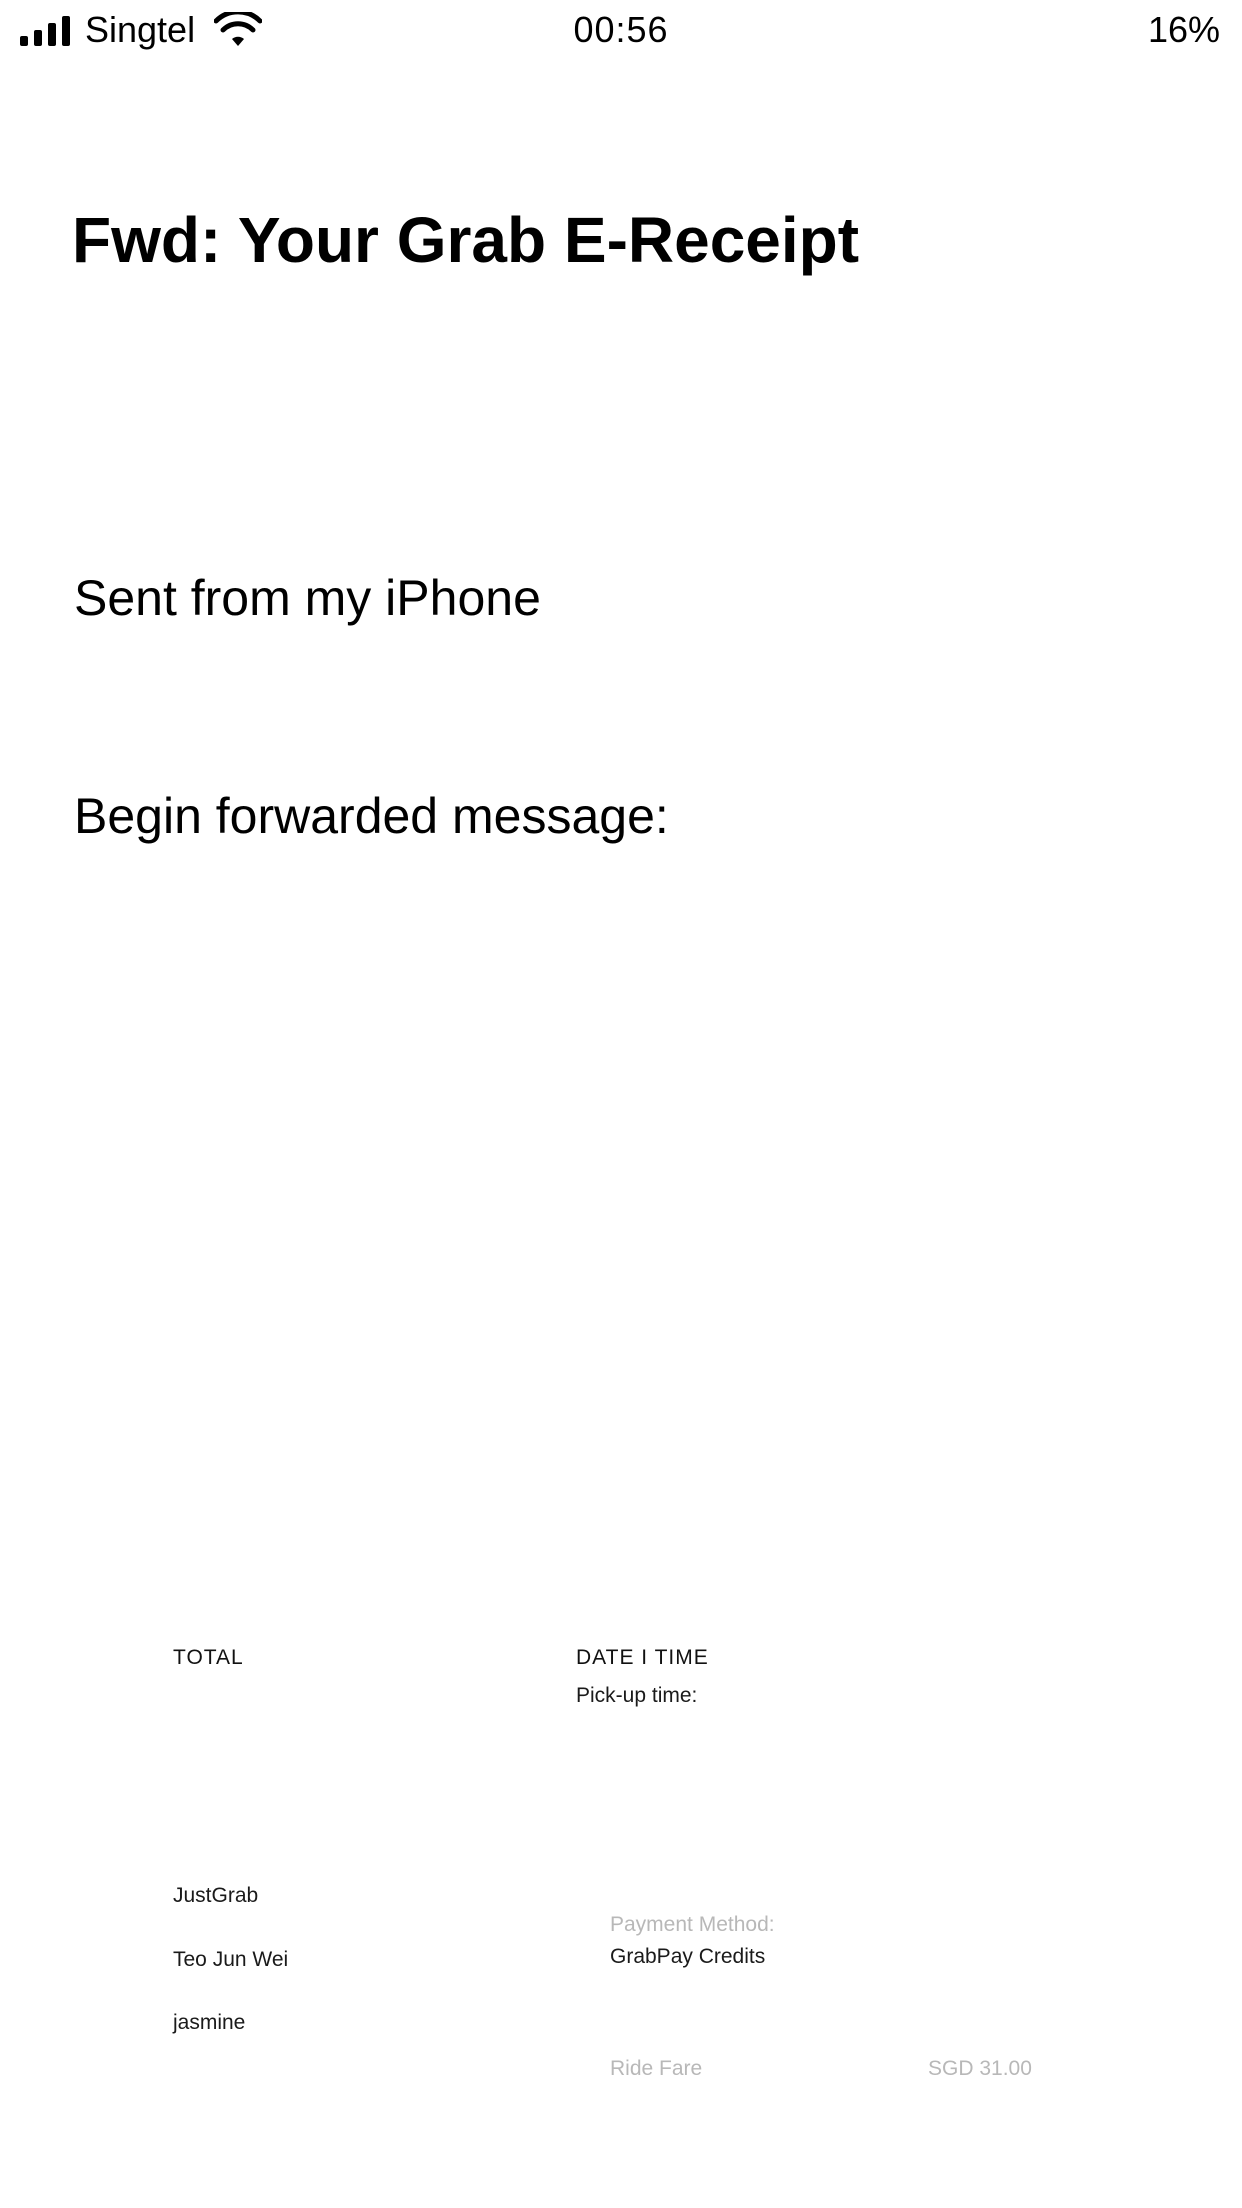  I want to click on pickup-time-label: Pick-up time:, so click(637, 1695).